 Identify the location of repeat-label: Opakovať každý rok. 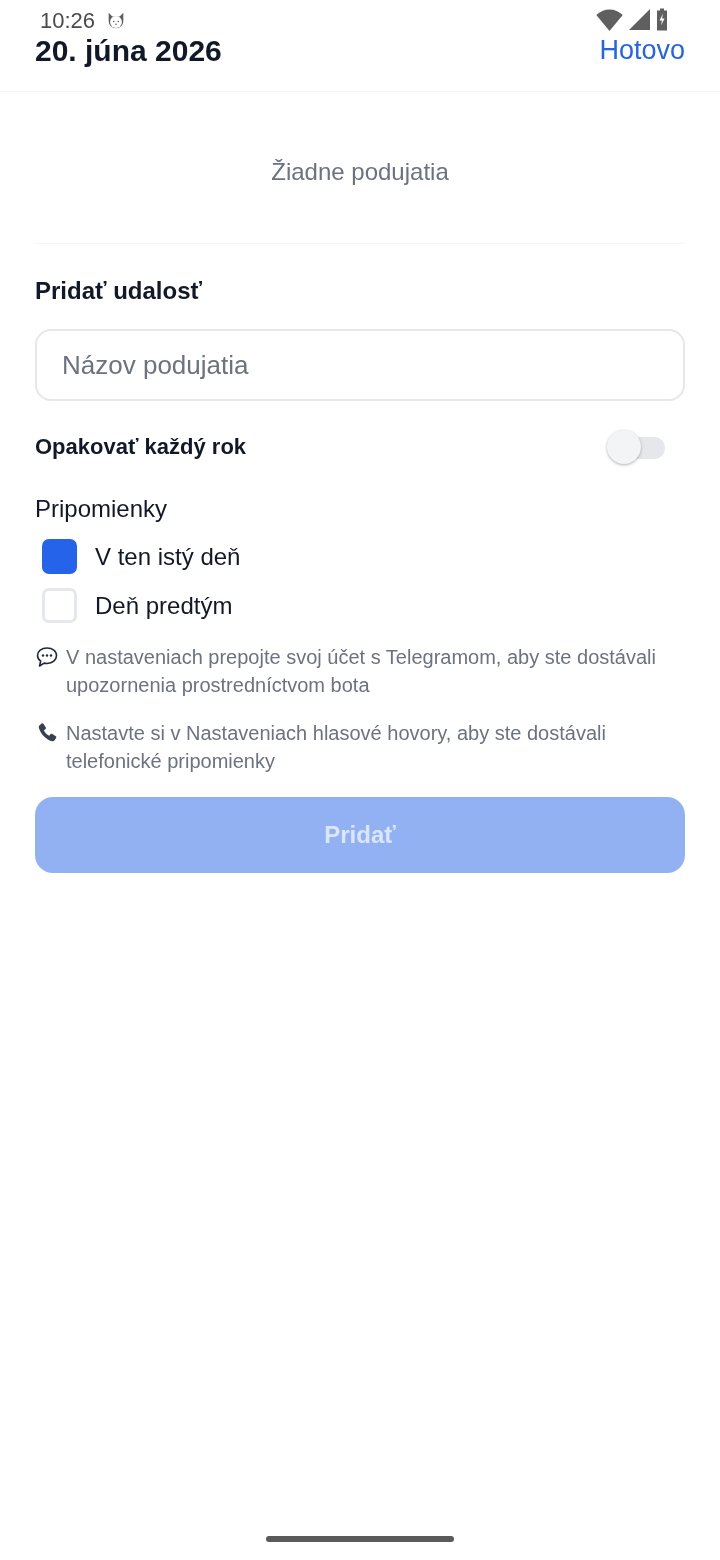
(141, 447).